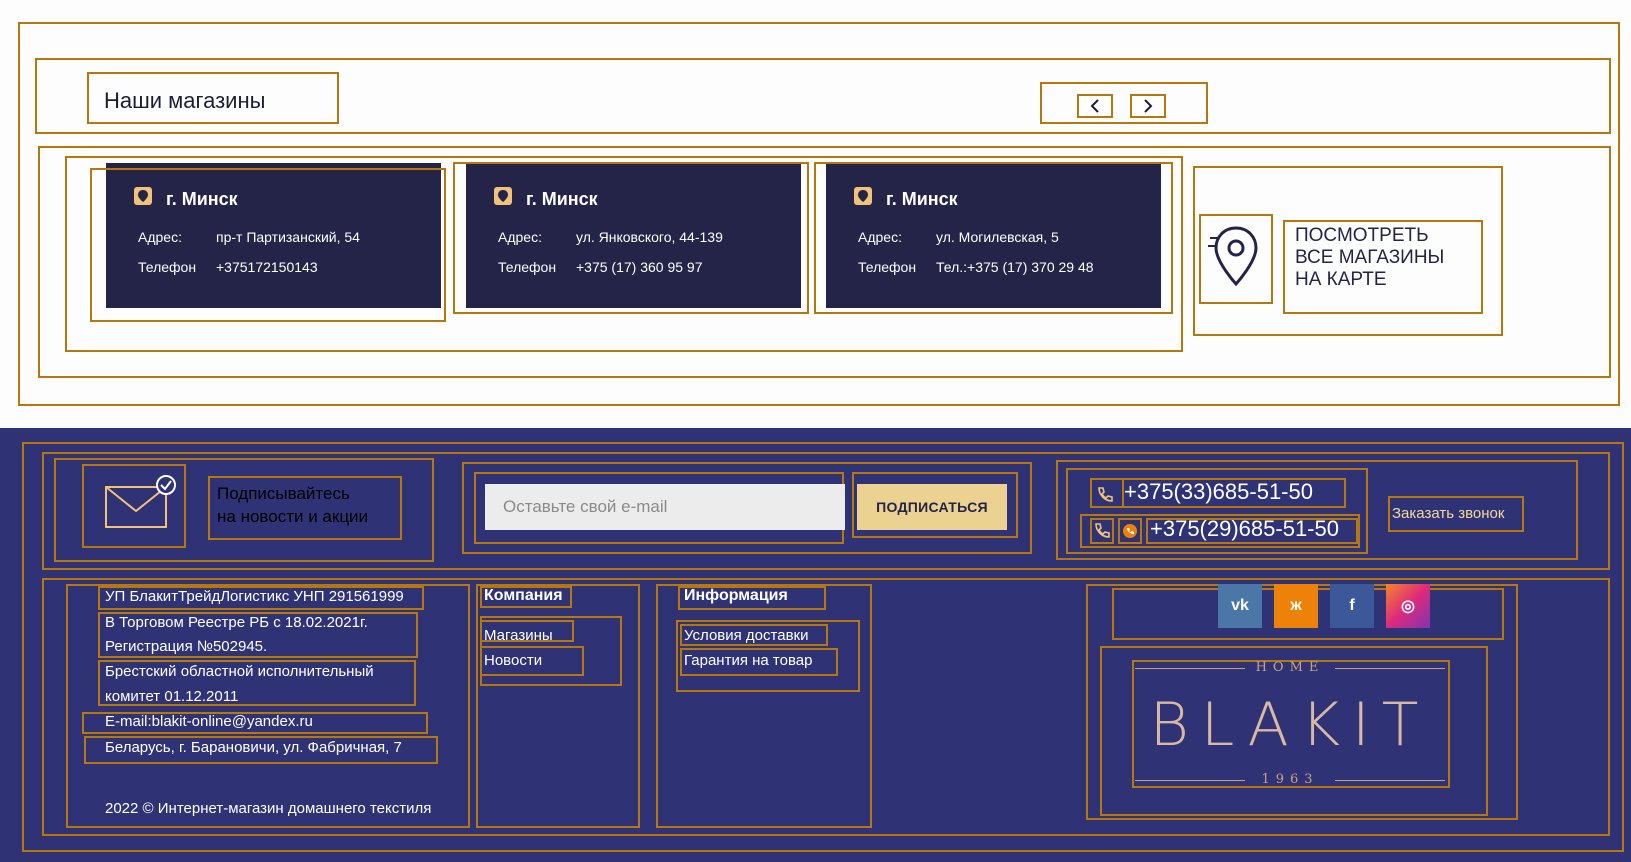 The image size is (1631, 862). I want to click on carousel-next-button, so click(1148, 106).